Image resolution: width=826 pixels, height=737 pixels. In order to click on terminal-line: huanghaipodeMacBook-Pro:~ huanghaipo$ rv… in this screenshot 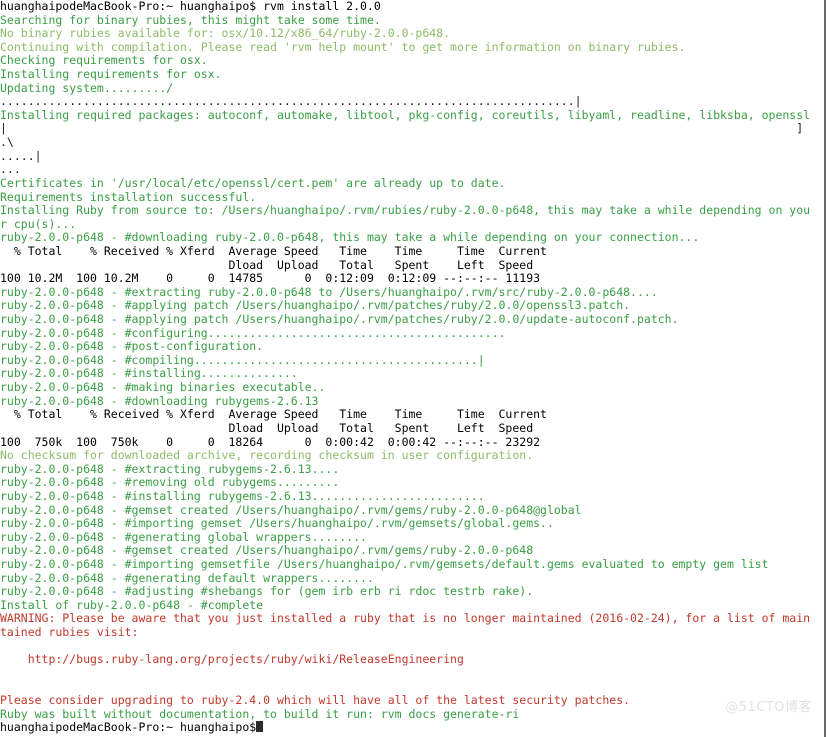, I will do `click(190, 6)`.